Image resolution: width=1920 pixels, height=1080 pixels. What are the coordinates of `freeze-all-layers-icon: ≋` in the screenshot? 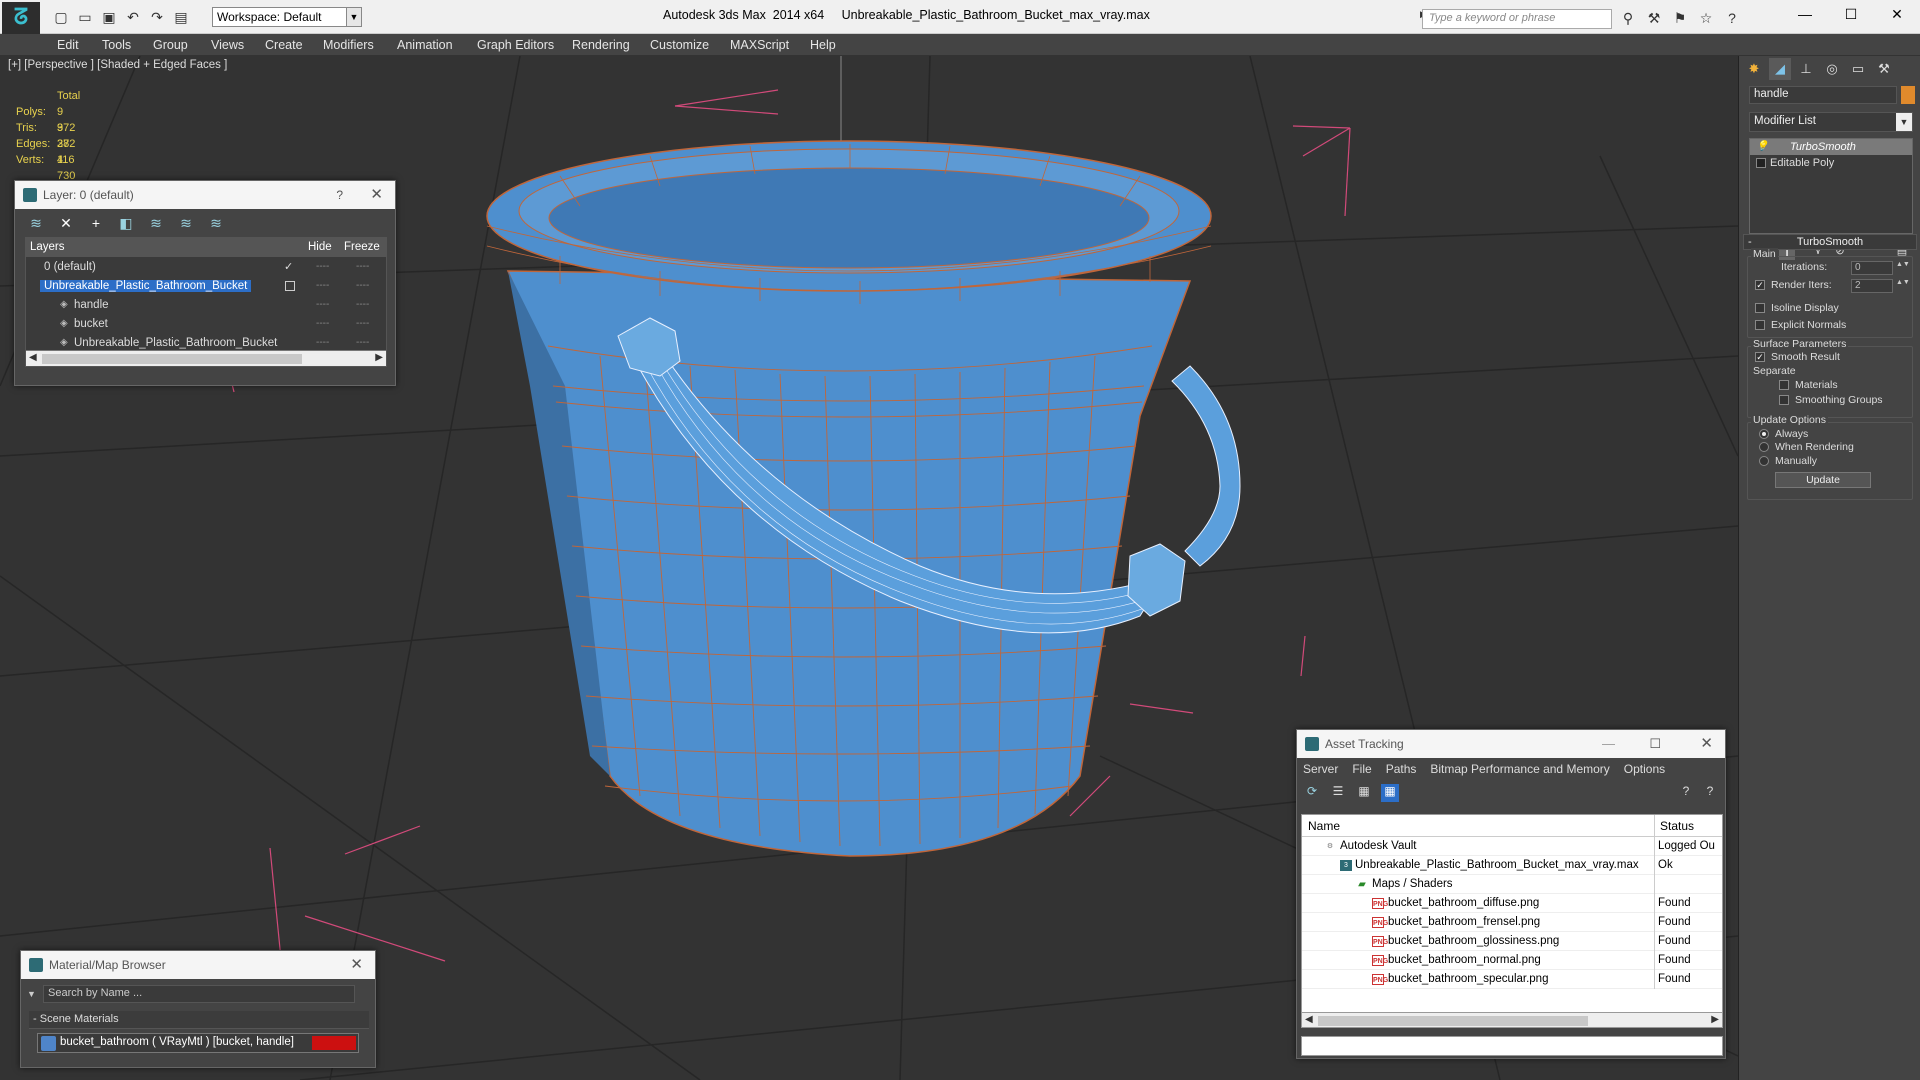 It's located at (216, 223).